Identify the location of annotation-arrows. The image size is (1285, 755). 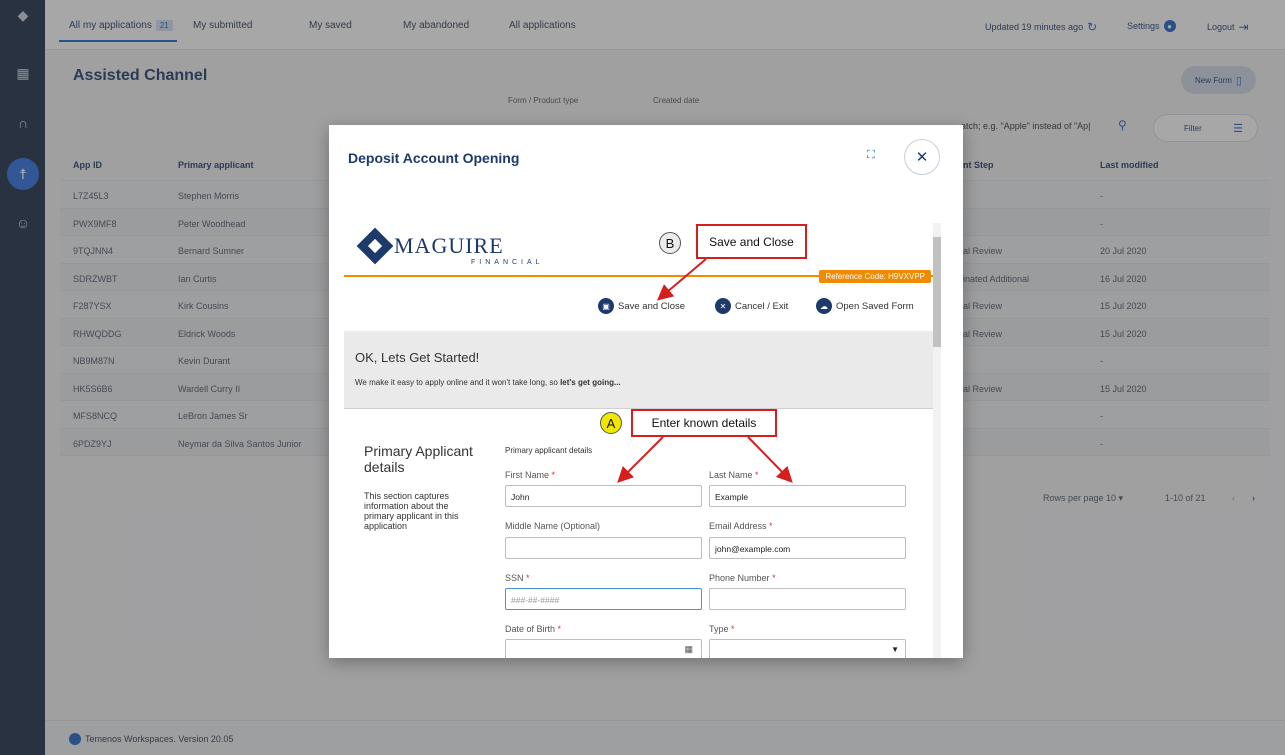
(705, 370).